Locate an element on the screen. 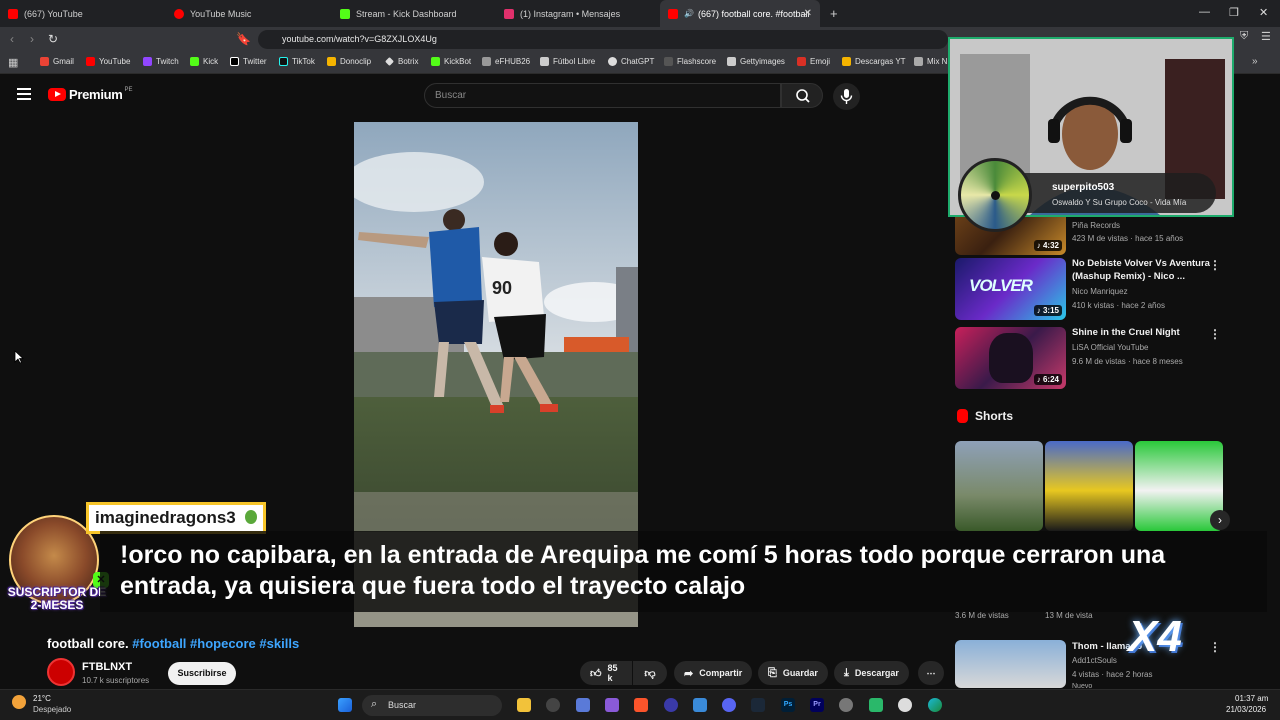 This screenshot has width=1280, height=720. tab-label: (1) Instagram • Mensajes is located at coordinates (570, 13).